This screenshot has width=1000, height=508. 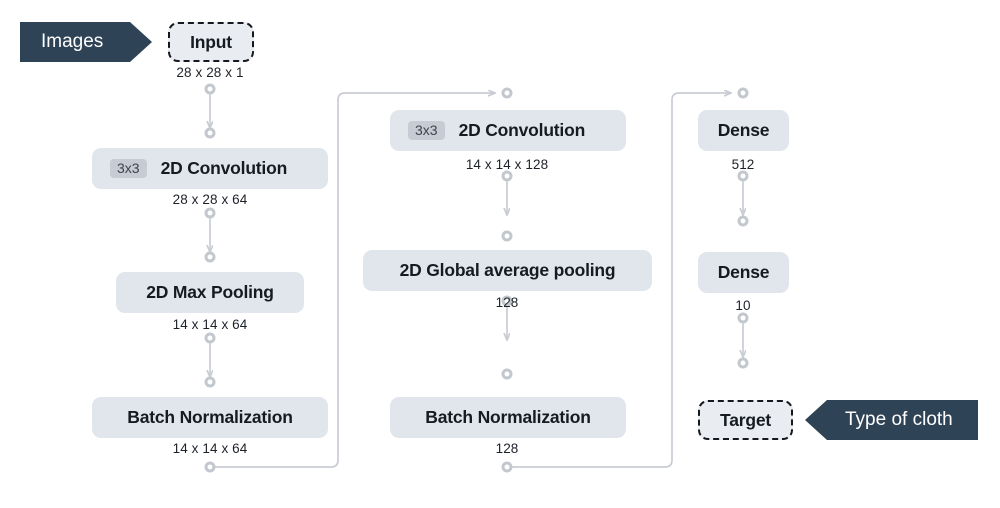 What do you see at coordinates (899, 419) in the screenshot?
I see `output-target-label: Type of cloth` at bounding box center [899, 419].